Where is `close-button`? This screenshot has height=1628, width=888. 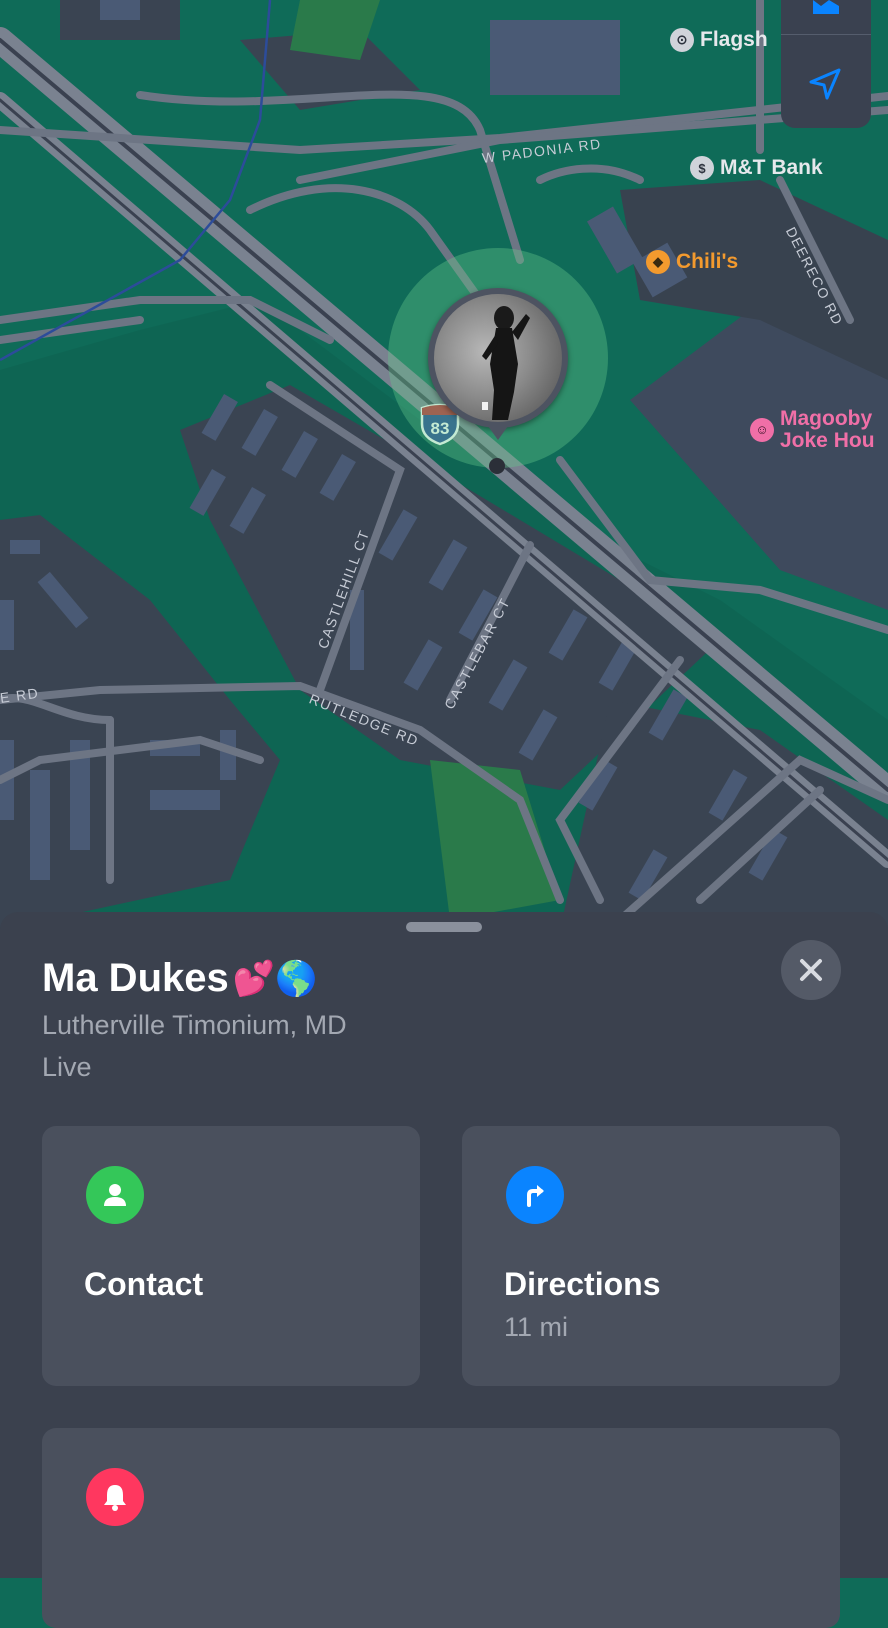 close-button is located at coordinates (811, 970).